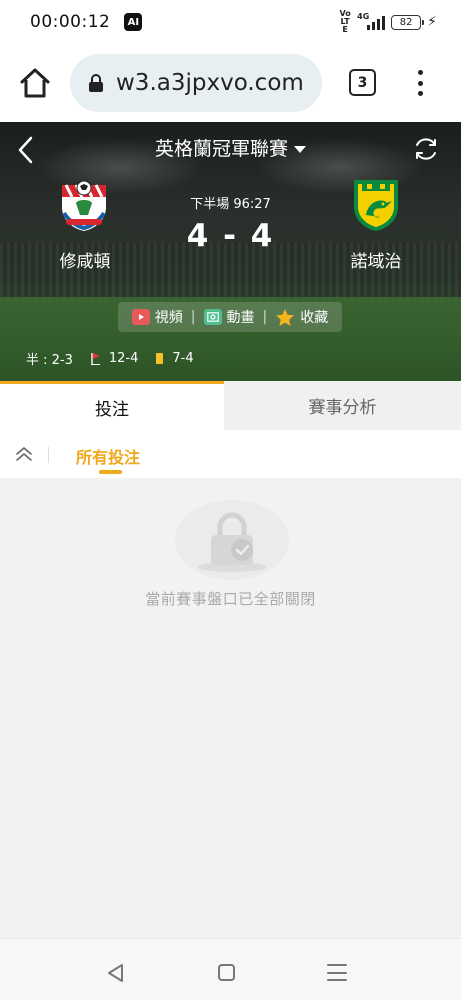 This screenshot has height=1000, width=461. Describe the element at coordinates (432, 22) in the screenshot. I see `charging-icon: ⚡` at that location.